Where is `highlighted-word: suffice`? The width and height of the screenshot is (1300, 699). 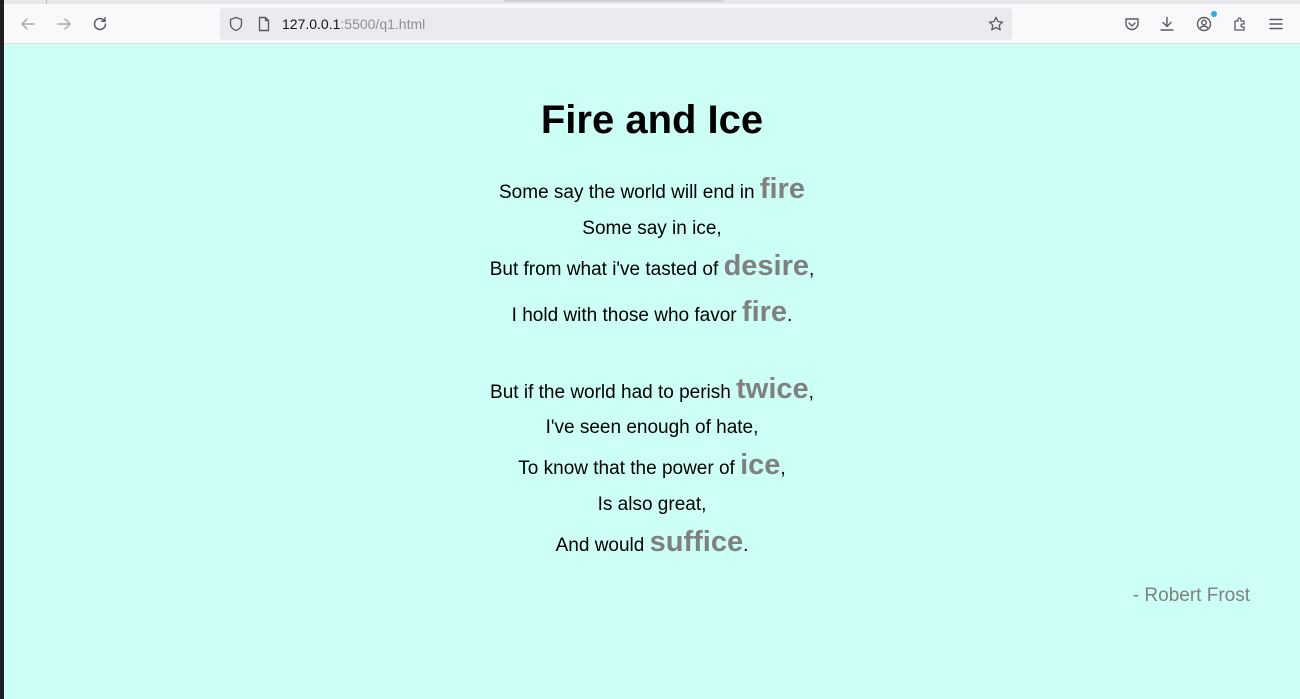 highlighted-word: suffice is located at coordinates (696, 542).